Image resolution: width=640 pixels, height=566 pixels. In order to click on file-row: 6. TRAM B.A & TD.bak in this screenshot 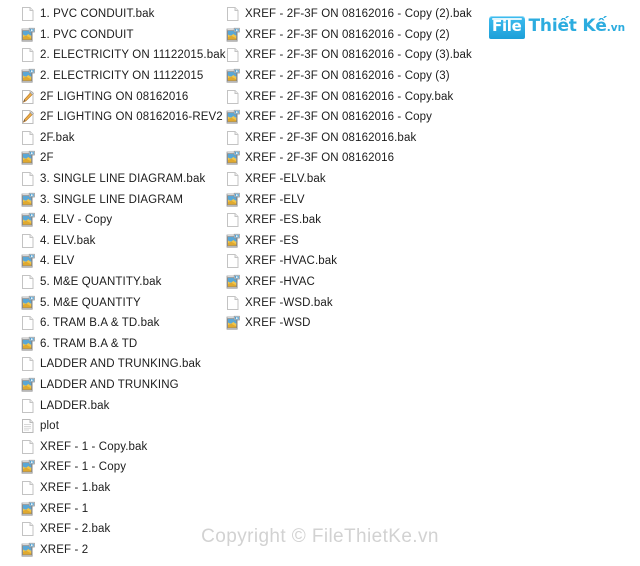, I will do `click(120, 323)`.